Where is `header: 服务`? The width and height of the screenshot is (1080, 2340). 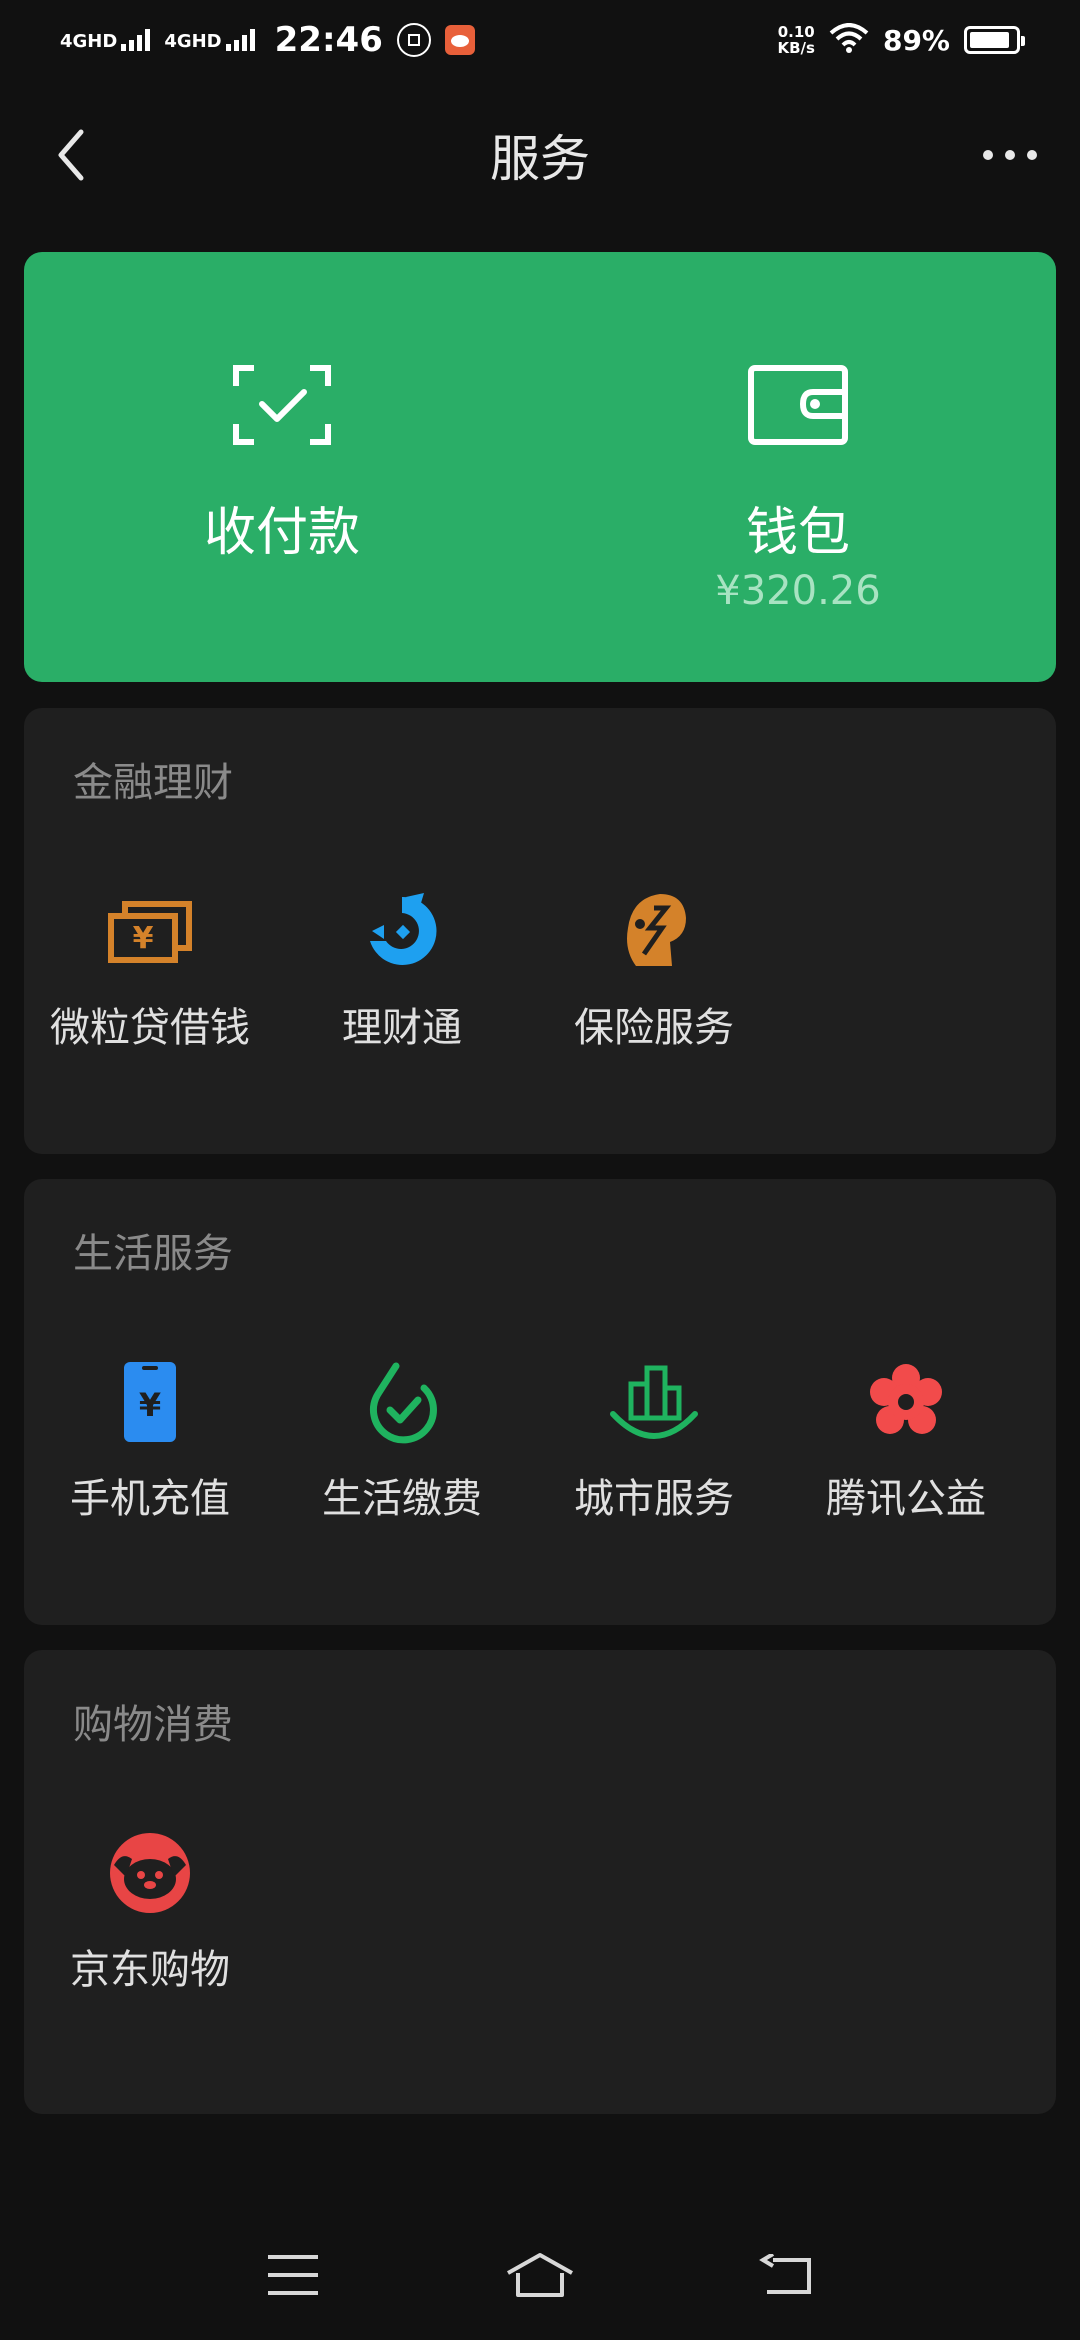
header: 服务 is located at coordinates (540, 155).